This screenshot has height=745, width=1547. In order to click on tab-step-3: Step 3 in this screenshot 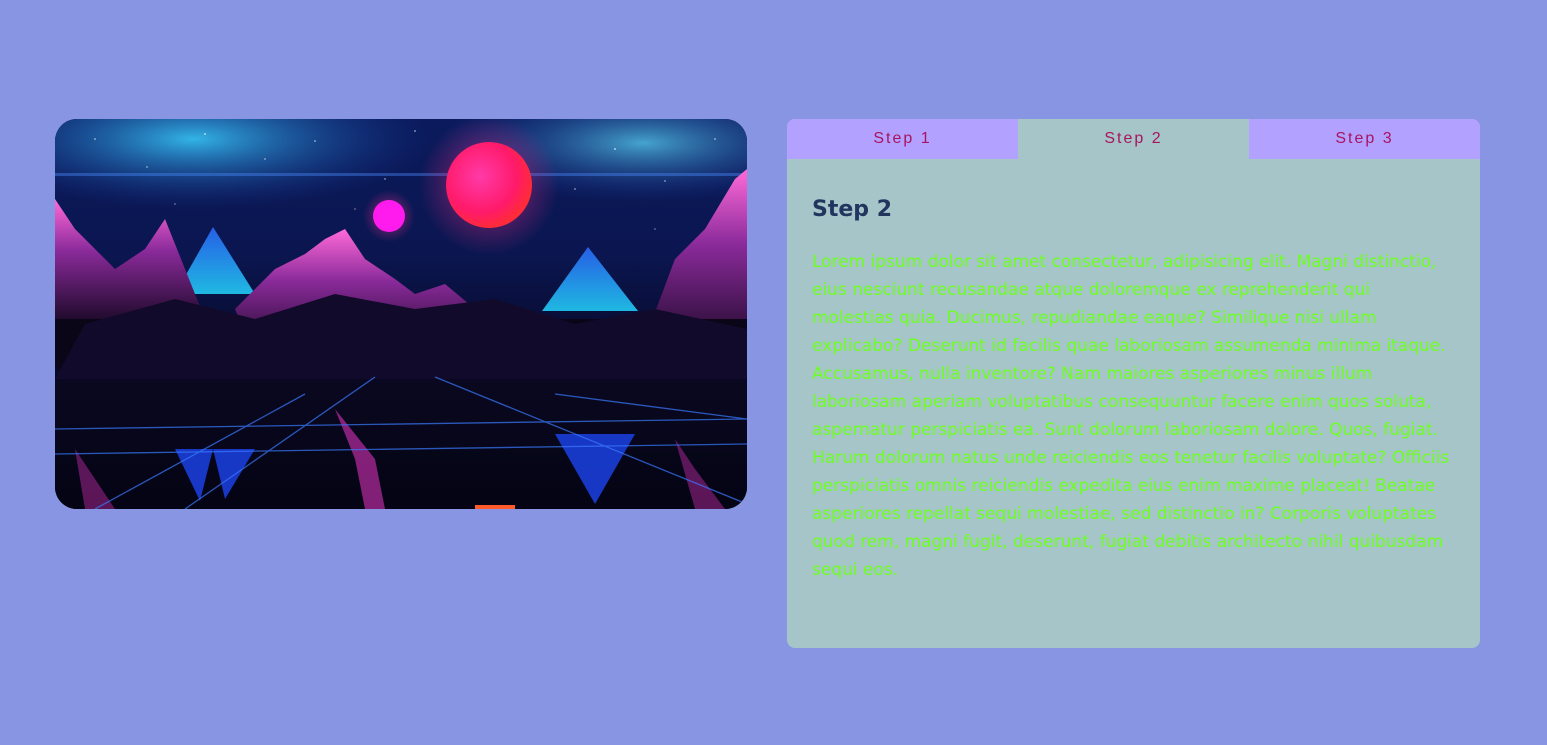, I will do `click(1364, 139)`.